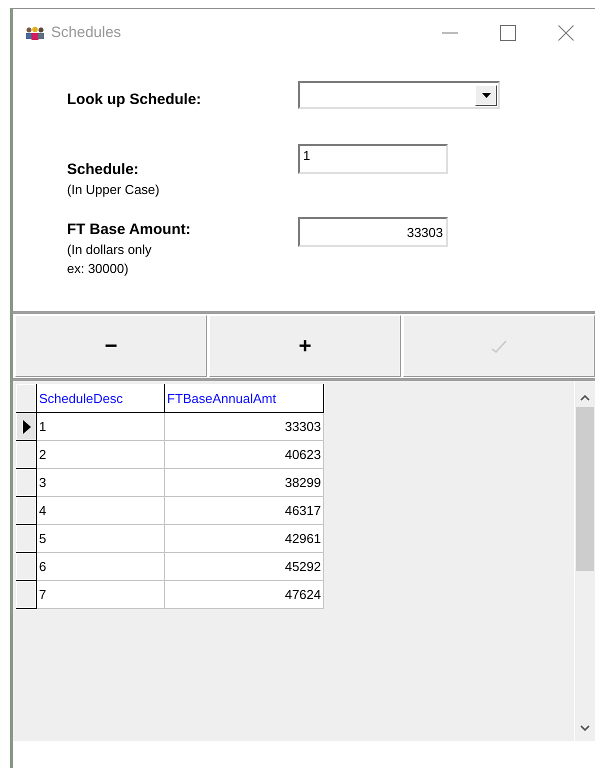  What do you see at coordinates (100, 482) in the screenshot?
I see `table-cell: 3` at bounding box center [100, 482].